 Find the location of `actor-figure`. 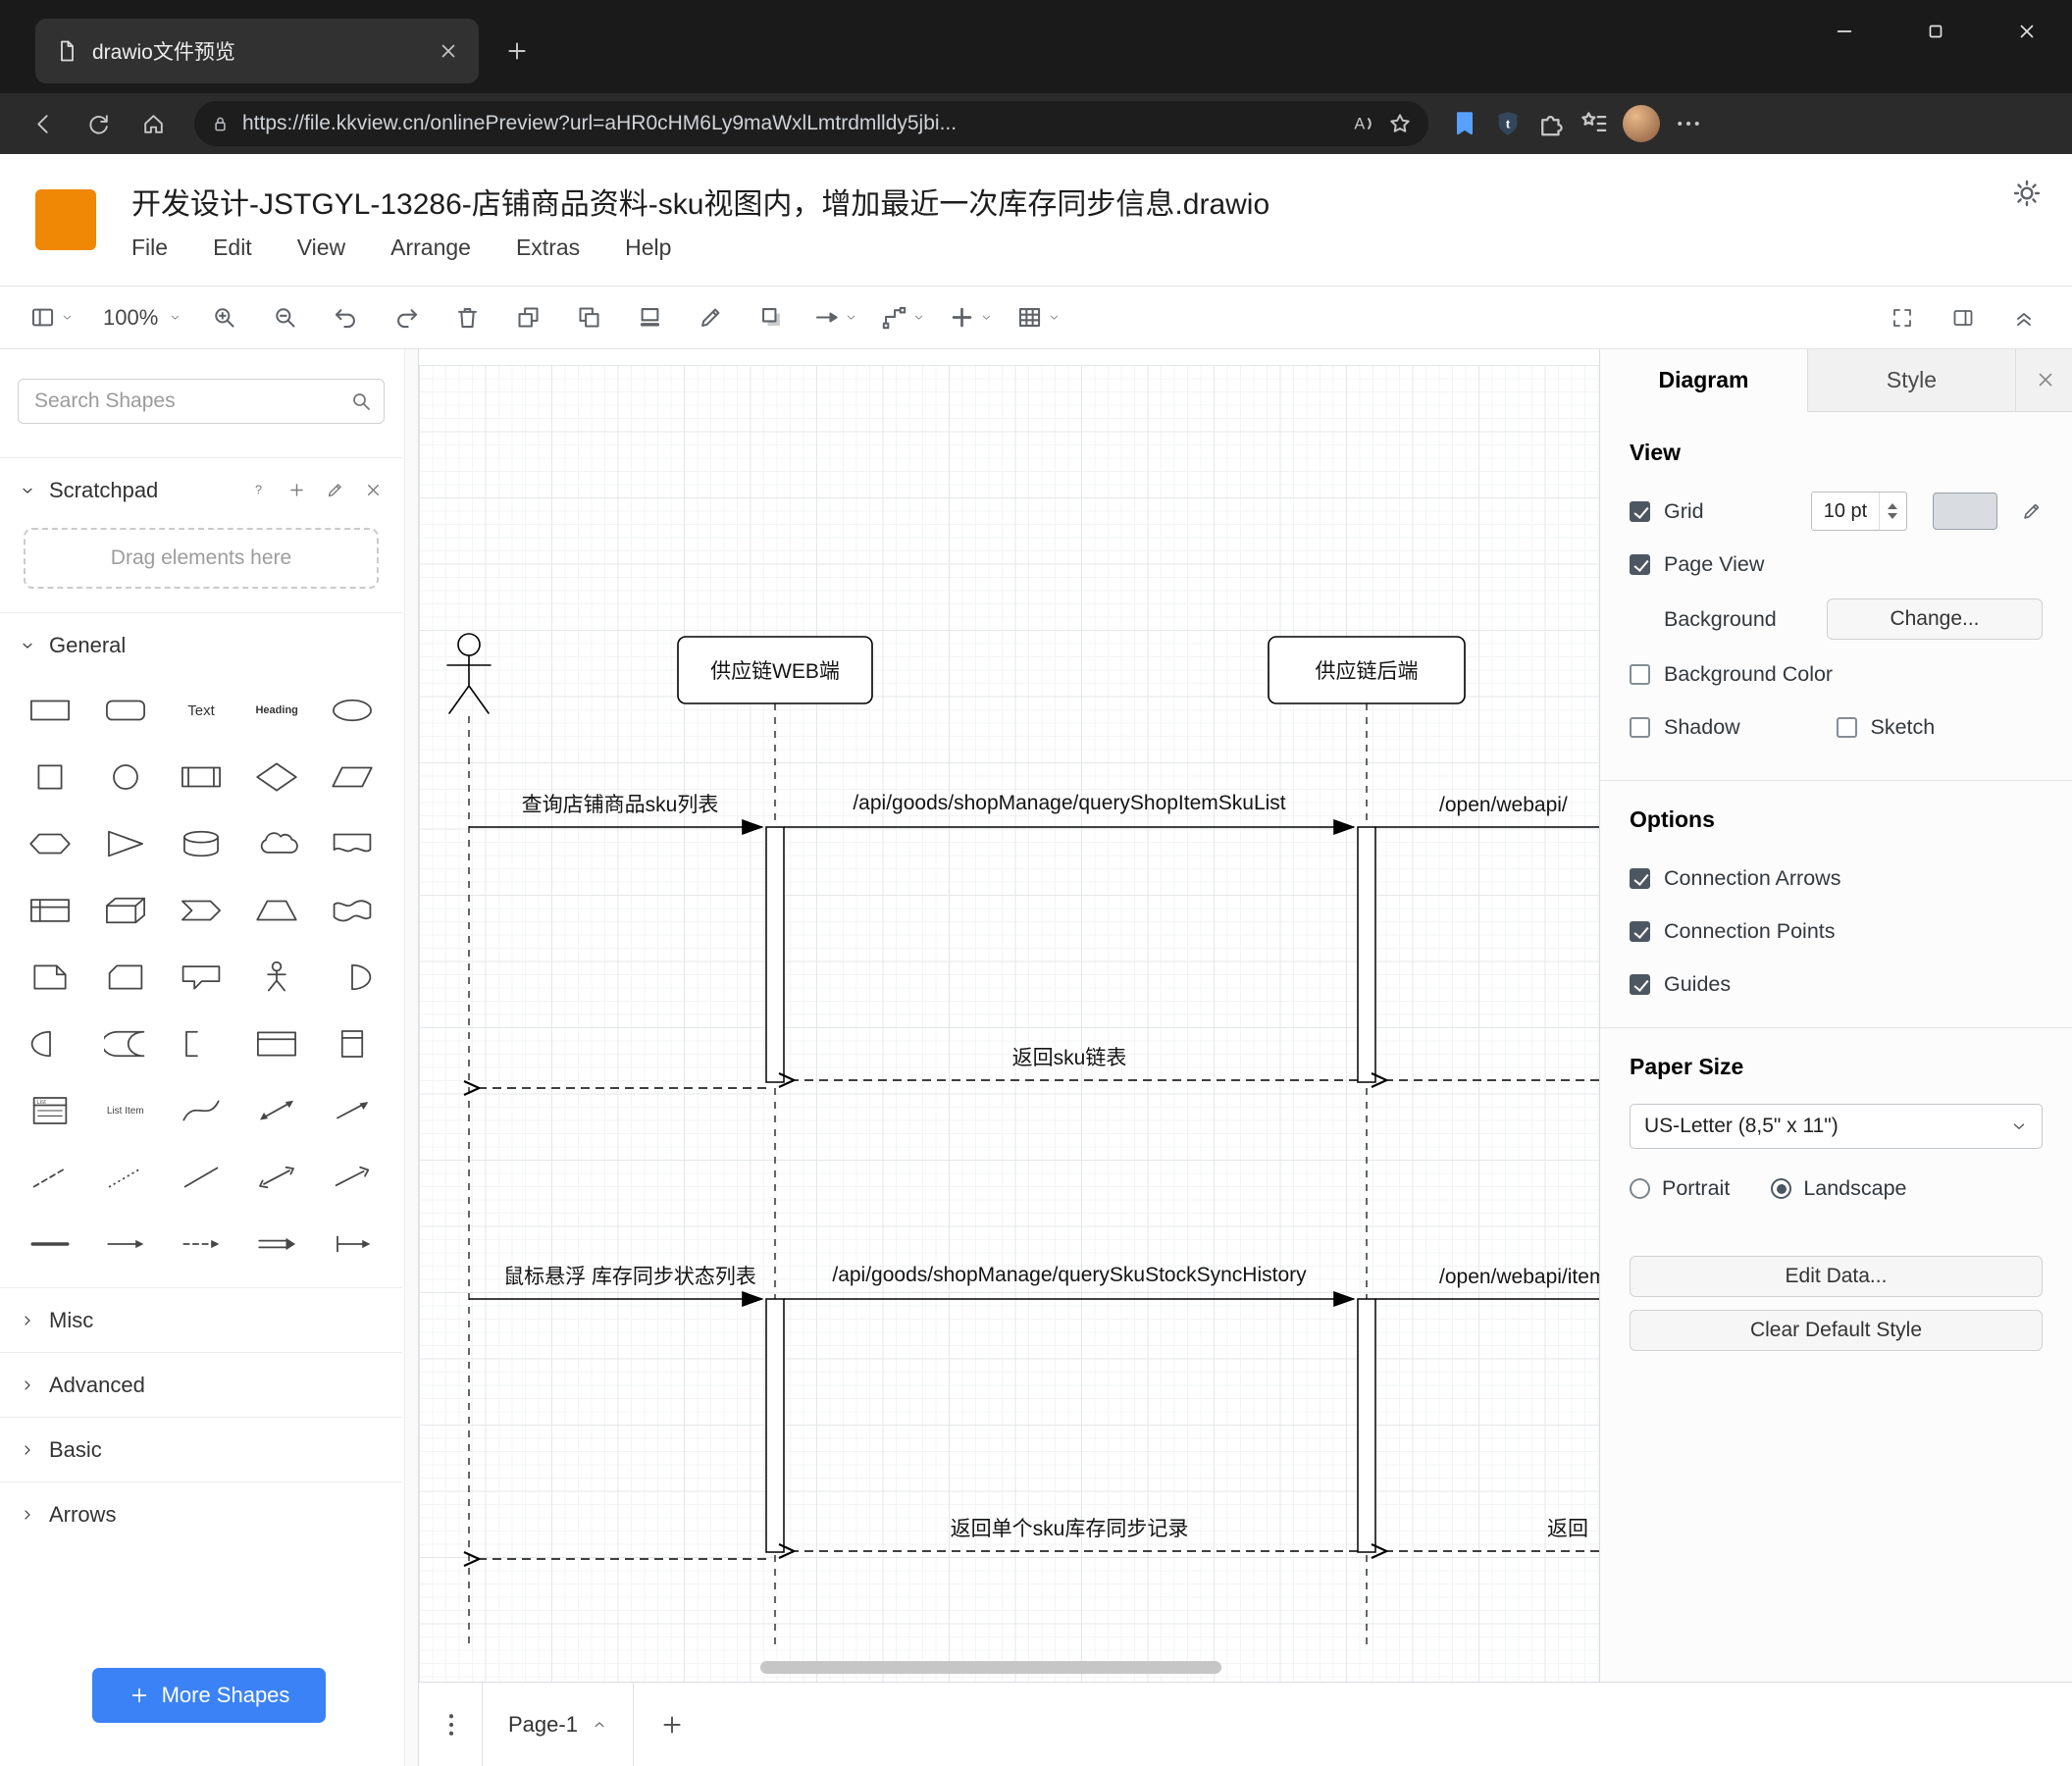

actor-figure is located at coordinates (469, 673).